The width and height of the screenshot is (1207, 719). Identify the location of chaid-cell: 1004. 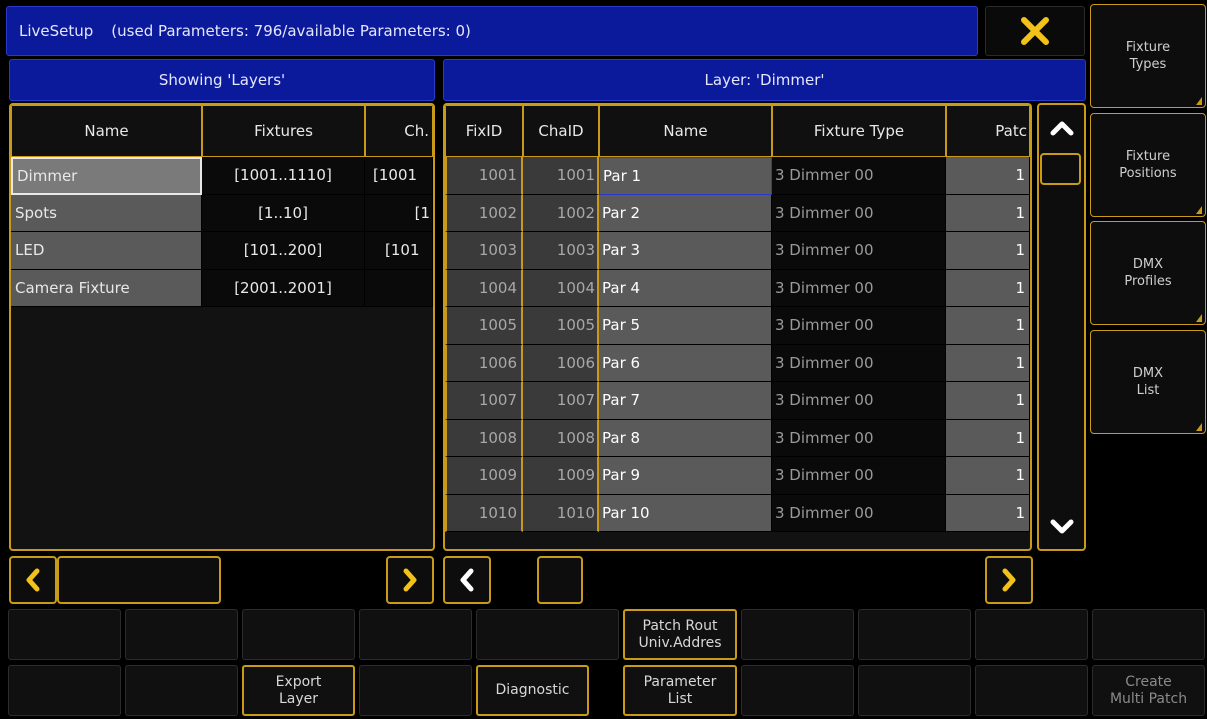
(561, 288).